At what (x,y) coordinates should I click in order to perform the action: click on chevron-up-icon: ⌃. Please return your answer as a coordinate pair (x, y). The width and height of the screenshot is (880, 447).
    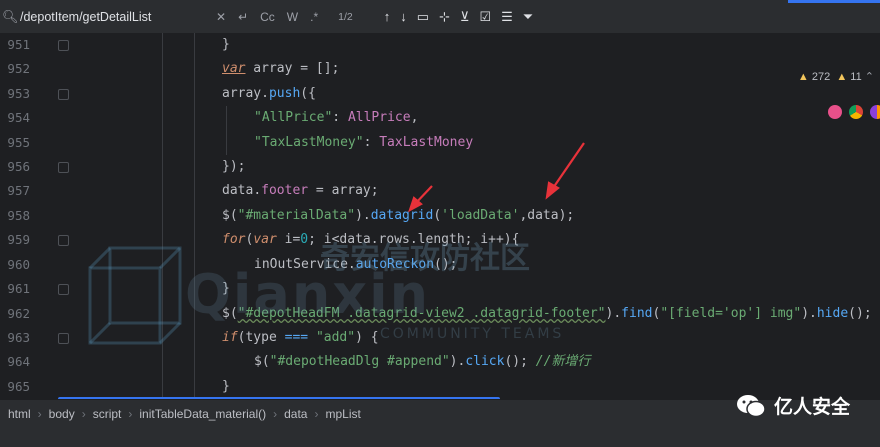
    Looking at the image, I should click on (869, 77).